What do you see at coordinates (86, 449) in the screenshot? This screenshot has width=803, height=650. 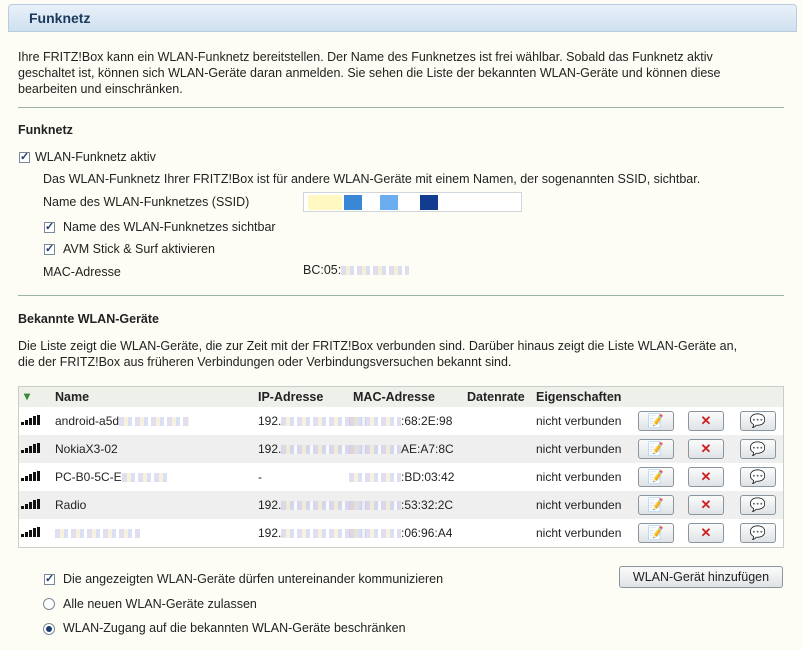 I see `device-name: NokiaX3-02` at bounding box center [86, 449].